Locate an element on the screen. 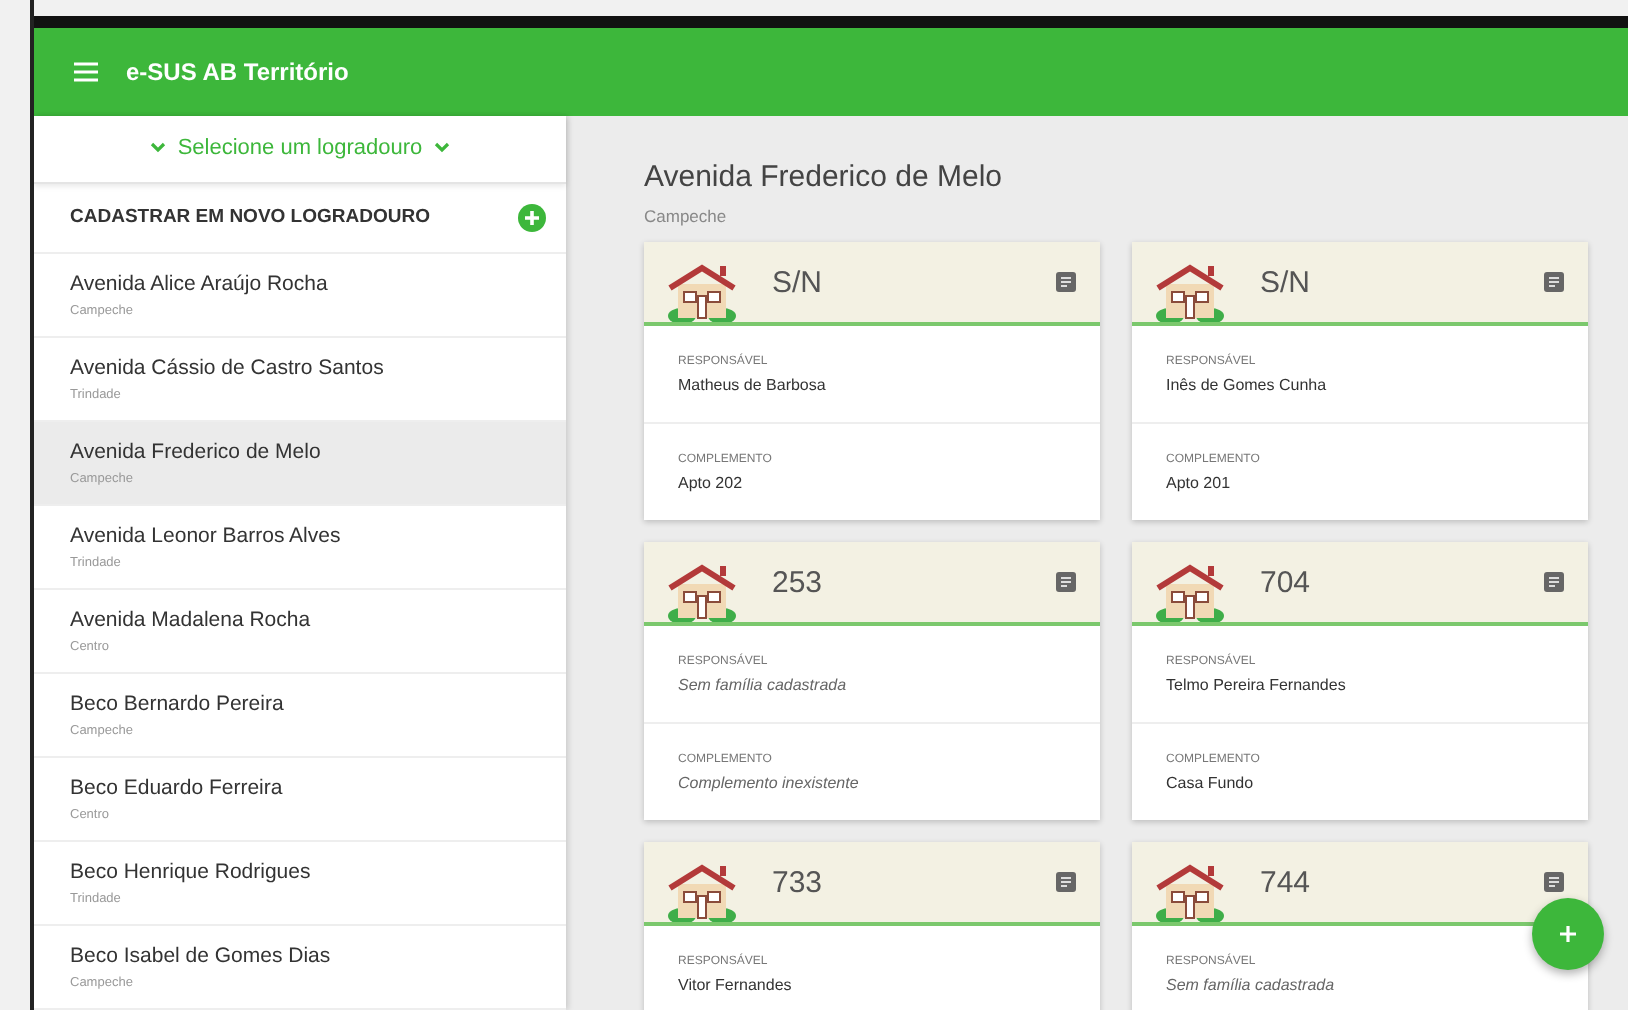 Image resolution: width=1628 pixels, height=1010 pixels. house-number: 253 is located at coordinates (798, 582).